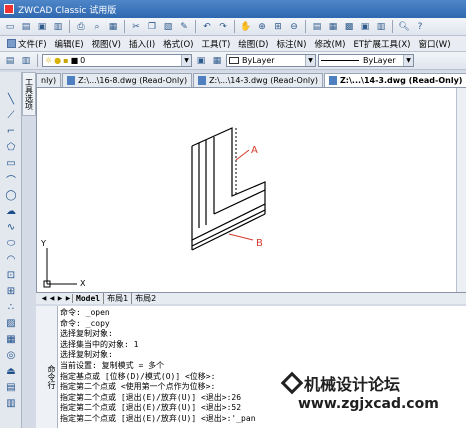  What do you see at coordinates (10, 27) in the screenshot?
I see `new-file-icon: ▭` at bounding box center [10, 27].